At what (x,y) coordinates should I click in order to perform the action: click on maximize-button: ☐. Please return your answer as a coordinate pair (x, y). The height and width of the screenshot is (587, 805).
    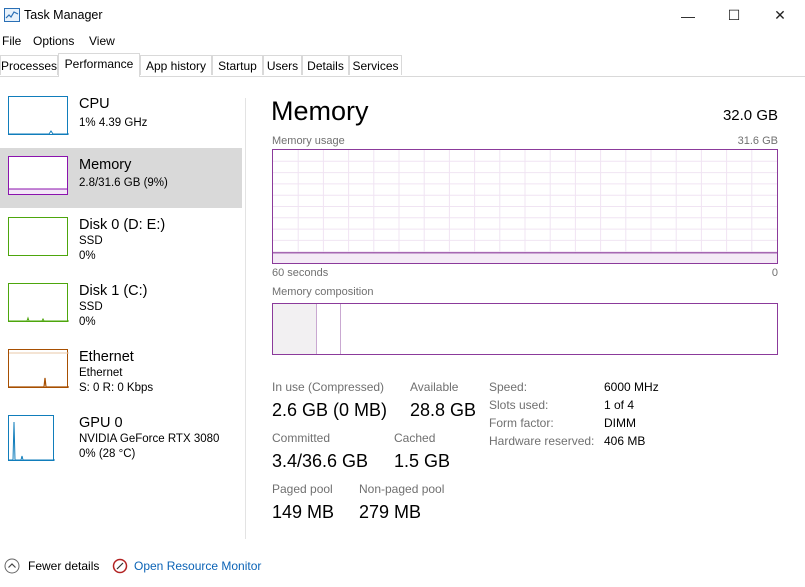
    Looking at the image, I should click on (734, 15).